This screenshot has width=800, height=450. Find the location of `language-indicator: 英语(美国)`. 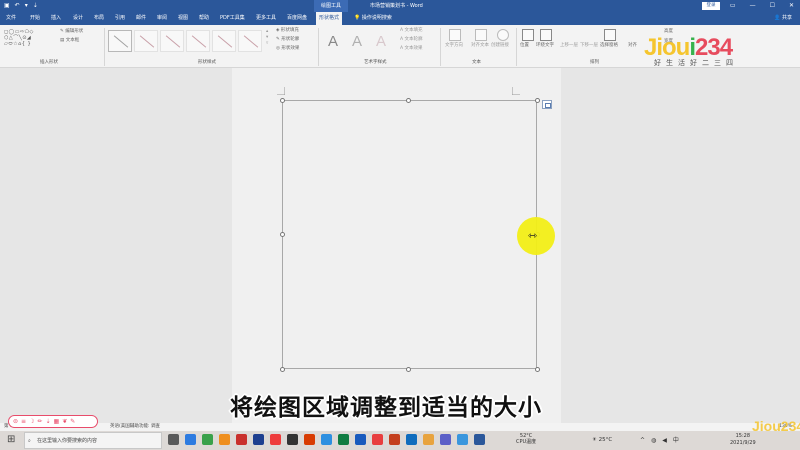

language-indicator: 英语(美国) is located at coordinates (121, 427).